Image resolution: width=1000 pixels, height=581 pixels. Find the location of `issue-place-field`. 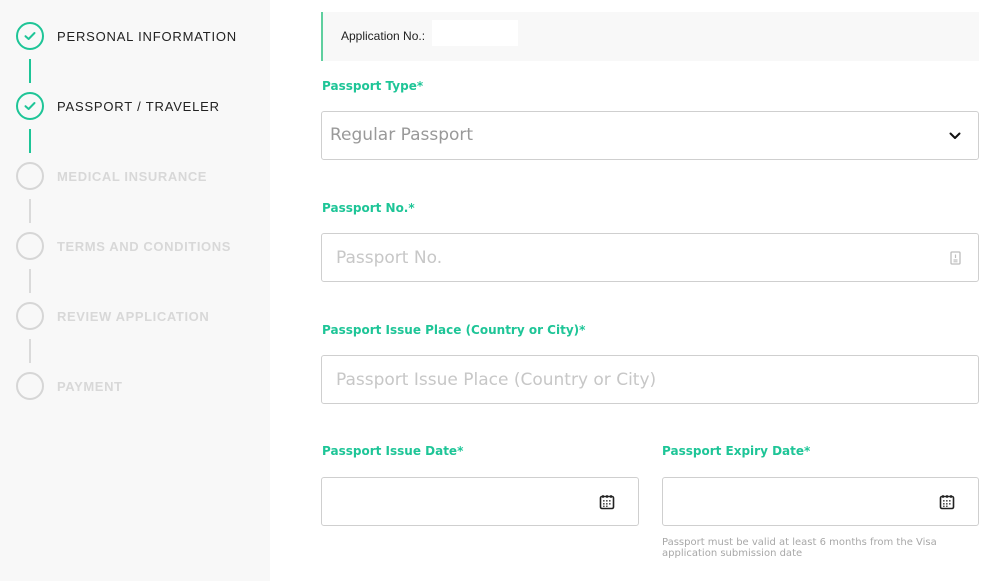

issue-place-field is located at coordinates (650, 379).